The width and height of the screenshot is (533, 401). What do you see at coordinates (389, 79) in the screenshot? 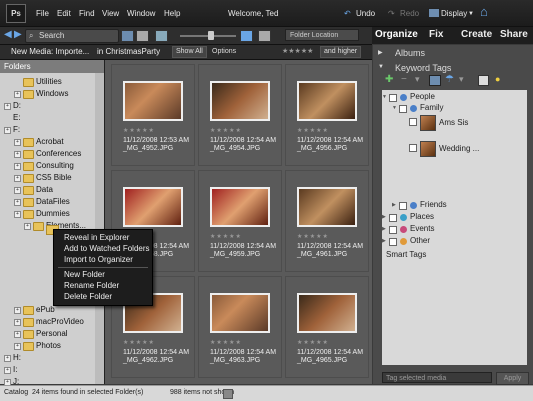
I see `add-tag-icon: ✚` at bounding box center [389, 79].